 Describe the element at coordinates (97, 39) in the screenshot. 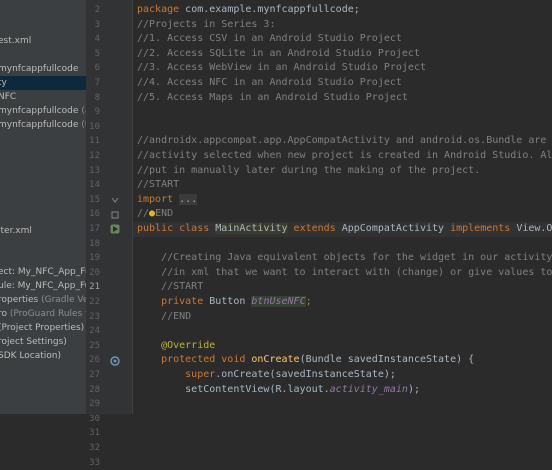

I see `line-number: 4` at that location.